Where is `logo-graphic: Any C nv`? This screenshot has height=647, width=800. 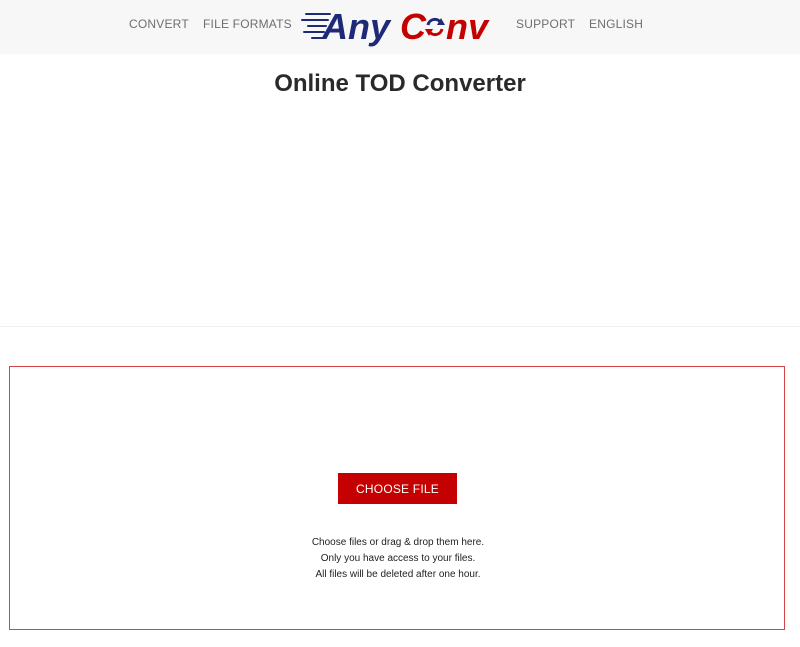 logo-graphic: Any C nv is located at coordinates (395, 26).